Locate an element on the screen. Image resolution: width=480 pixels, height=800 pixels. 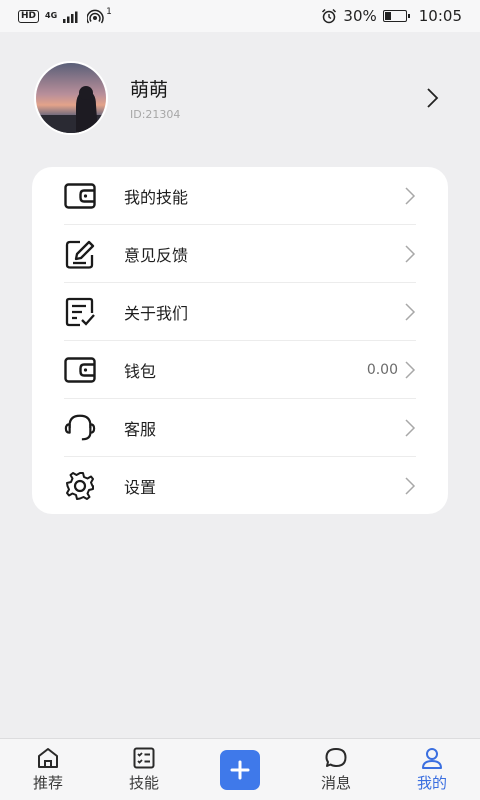
signal-icon is located at coordinates (70, 17).